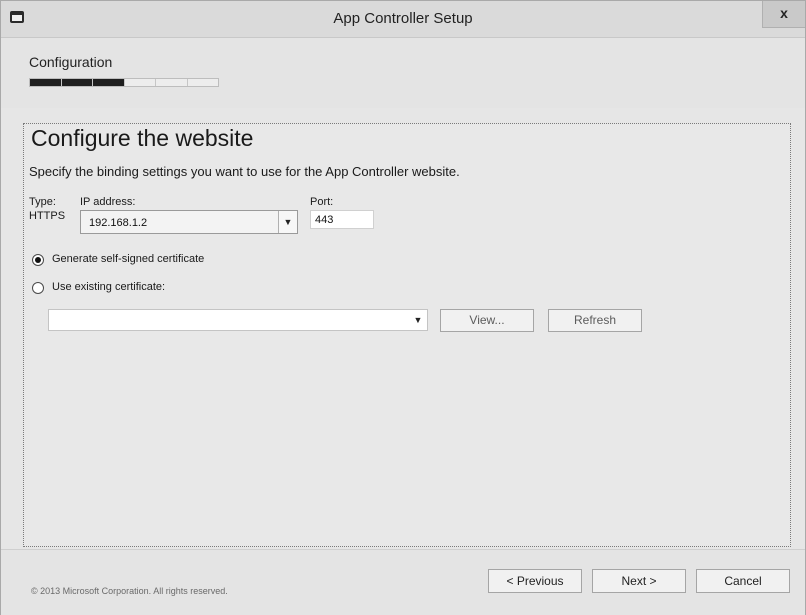 The image size is (806, 615). I want to click on stage-label: Configuration, so click(71, 62).